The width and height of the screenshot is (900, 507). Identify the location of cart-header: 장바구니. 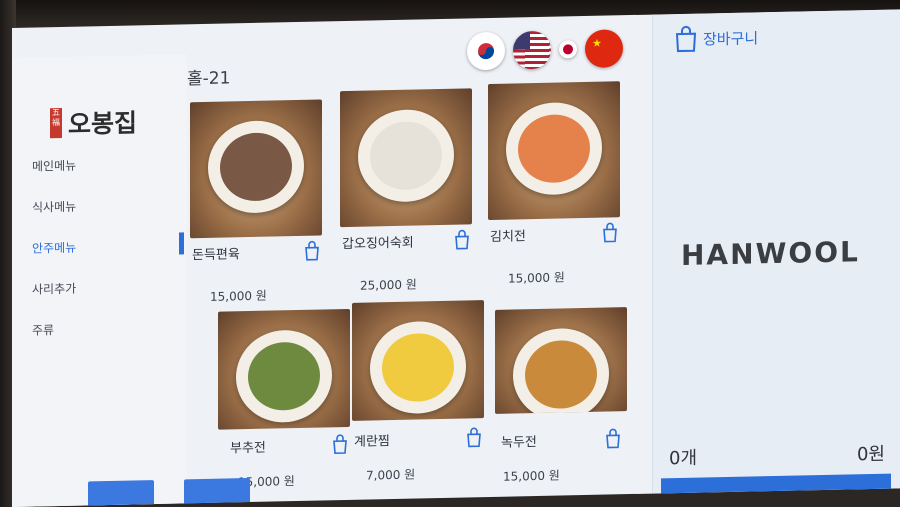
(715, 38).